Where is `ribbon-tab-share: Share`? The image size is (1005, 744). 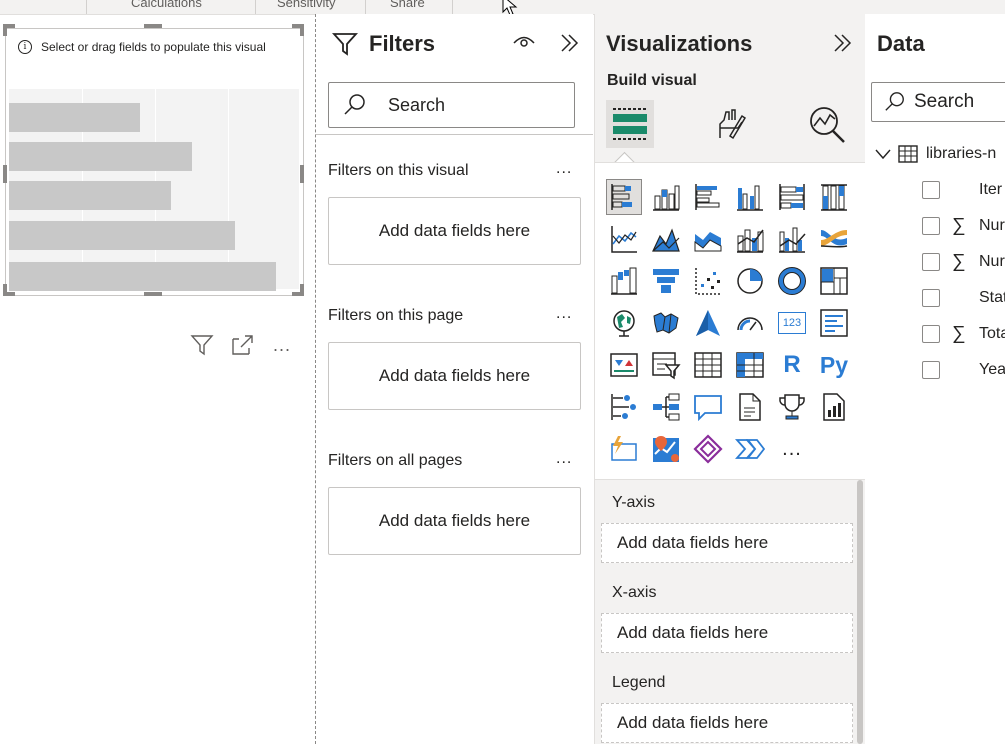
ribbon-tab-share: Share is located at coordinates (407, 5).